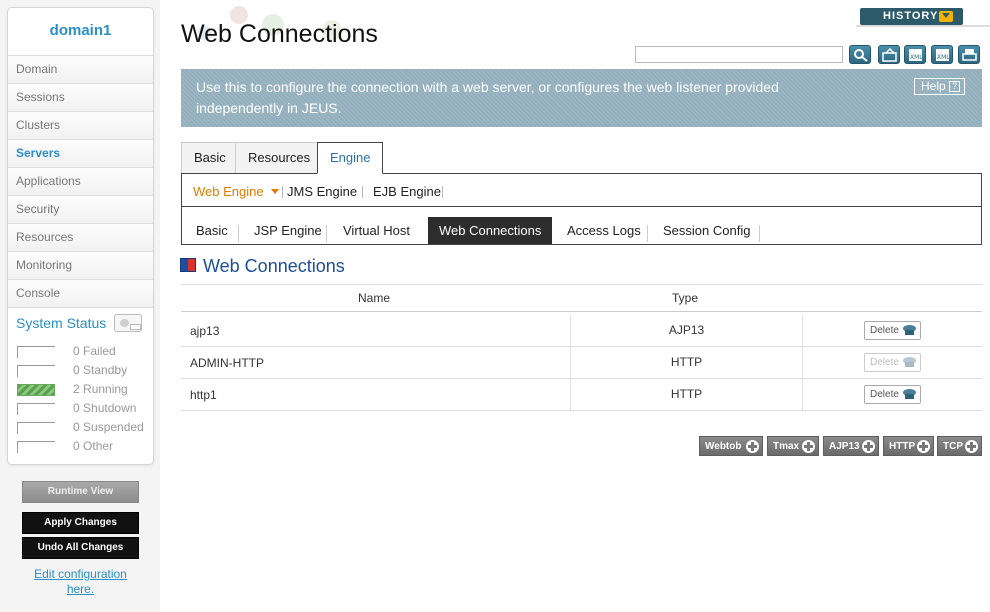 The height and width of the screenshot is (612, 990). I want to click on subsubtab-access-logs: Access Logs, so click(604, 230).